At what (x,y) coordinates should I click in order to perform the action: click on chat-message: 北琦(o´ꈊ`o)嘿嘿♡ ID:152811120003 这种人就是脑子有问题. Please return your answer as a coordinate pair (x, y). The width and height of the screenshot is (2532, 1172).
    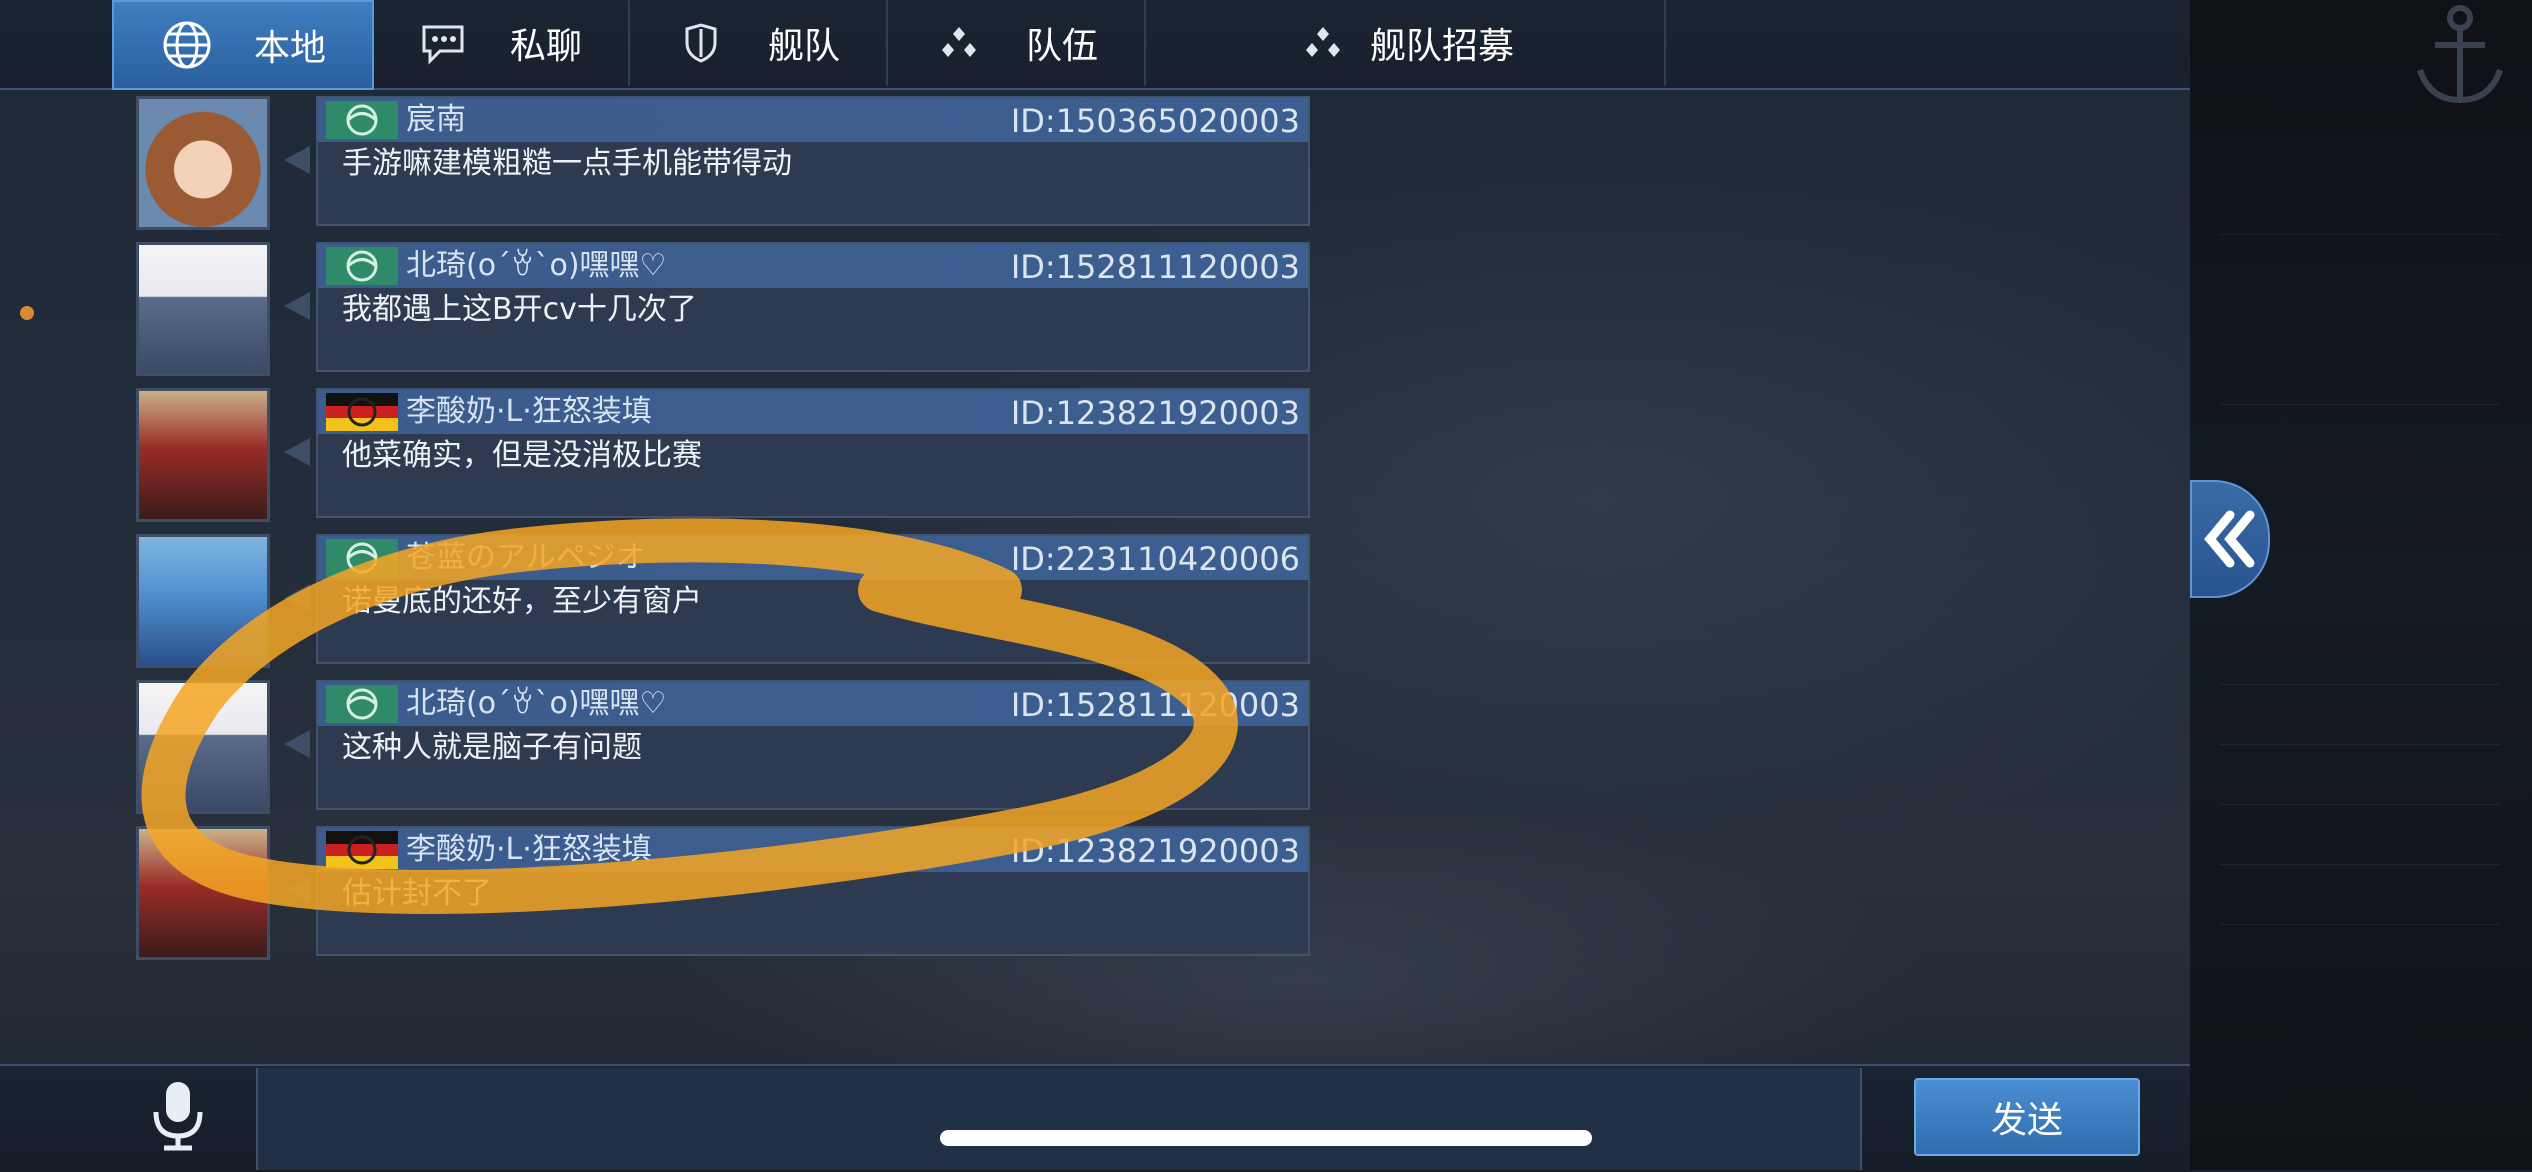
    Looking at the image, I should click on (723, 747).